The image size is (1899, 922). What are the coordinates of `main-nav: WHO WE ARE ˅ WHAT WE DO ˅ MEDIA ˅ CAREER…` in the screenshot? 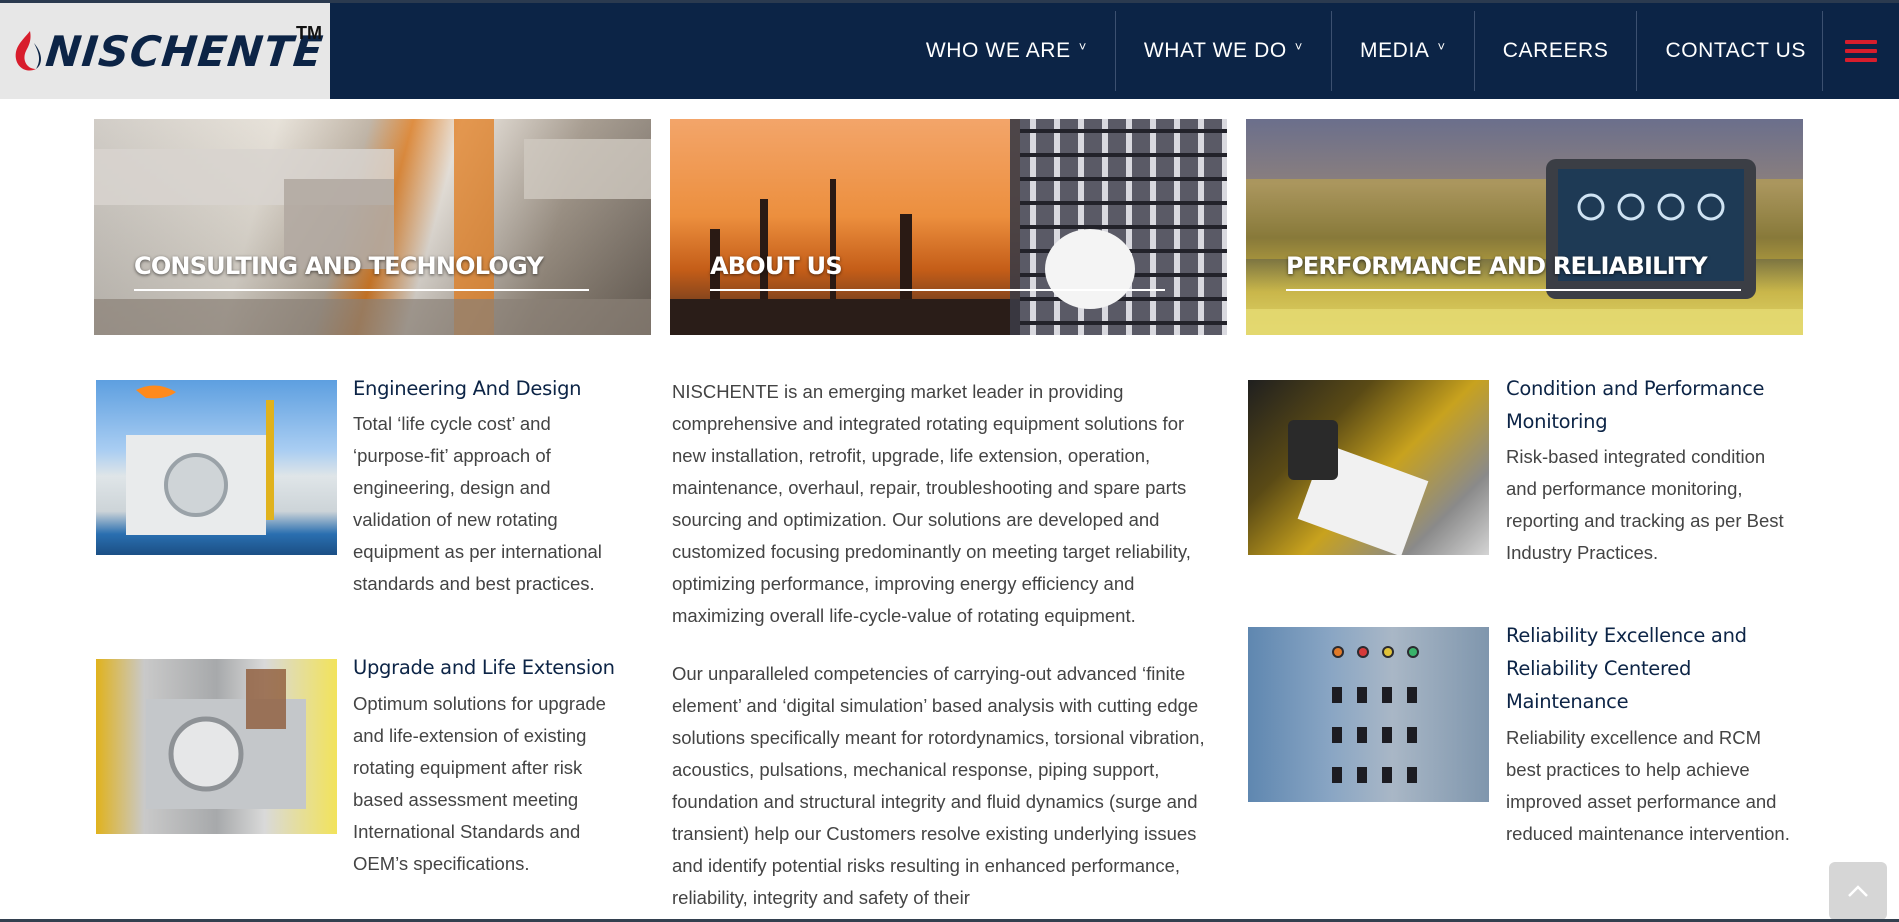 It's located at (1398, 51).